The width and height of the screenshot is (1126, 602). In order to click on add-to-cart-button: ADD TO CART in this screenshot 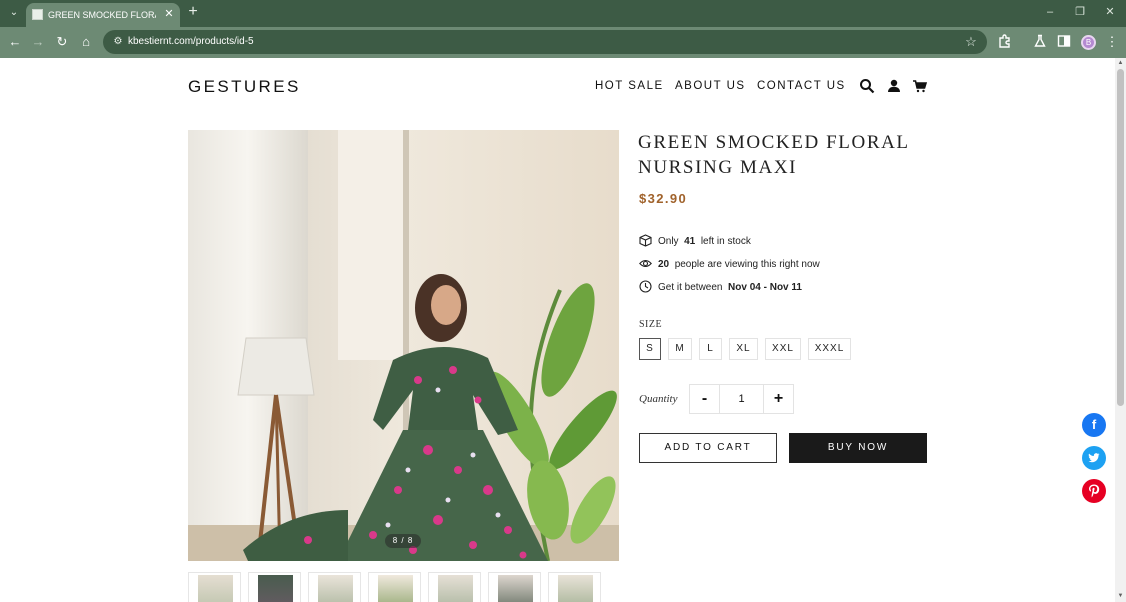, I will do `click(708, 448)`.